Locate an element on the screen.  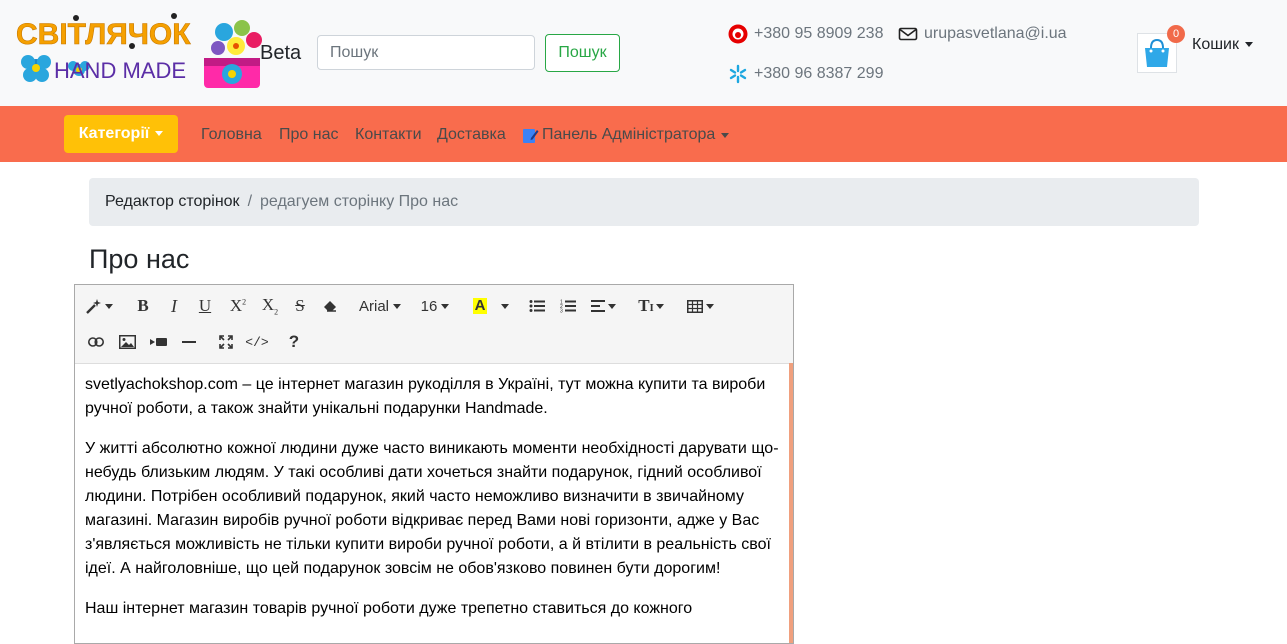
phone-vodafone: +380 95 8909 238 is located at coordinates (805, 34).